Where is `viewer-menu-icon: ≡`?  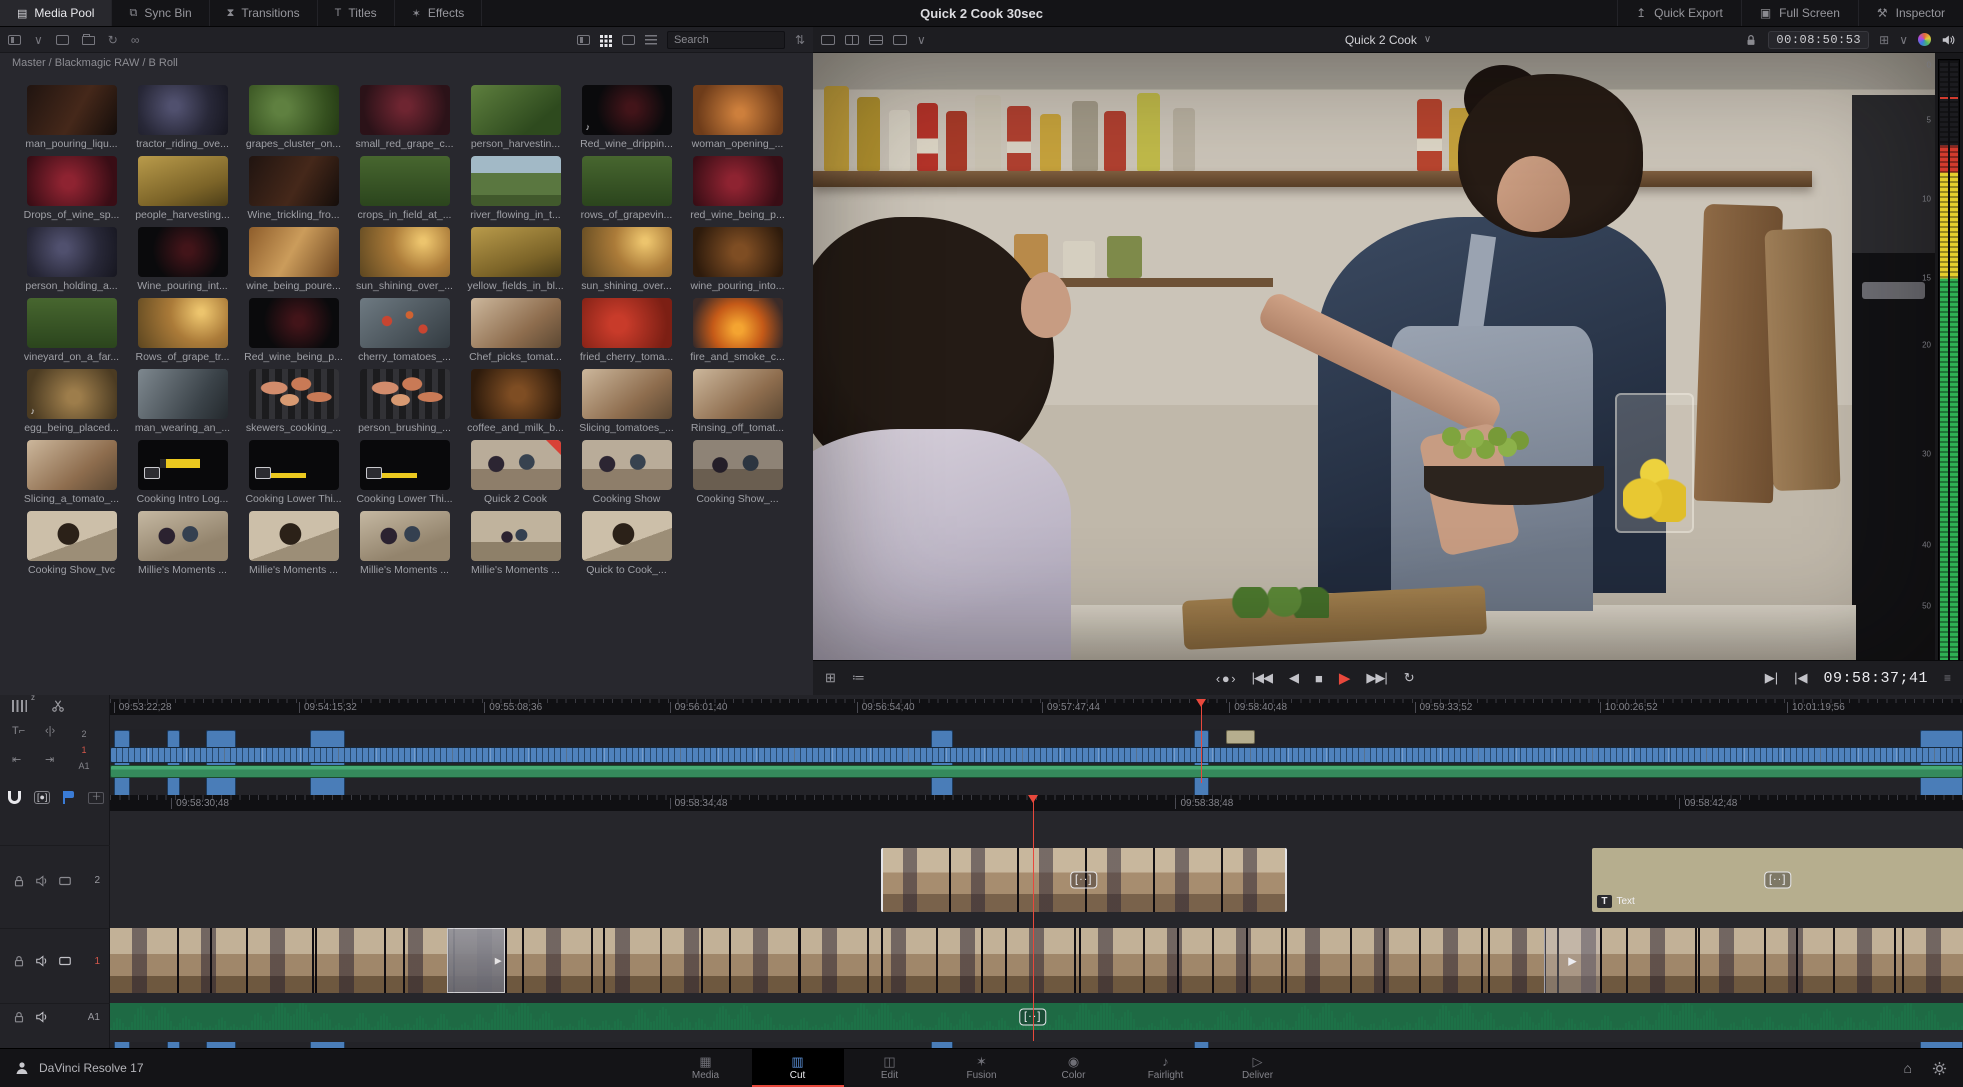 viewer-menu-icon: ≡ is located at coordinates (1947, 678).